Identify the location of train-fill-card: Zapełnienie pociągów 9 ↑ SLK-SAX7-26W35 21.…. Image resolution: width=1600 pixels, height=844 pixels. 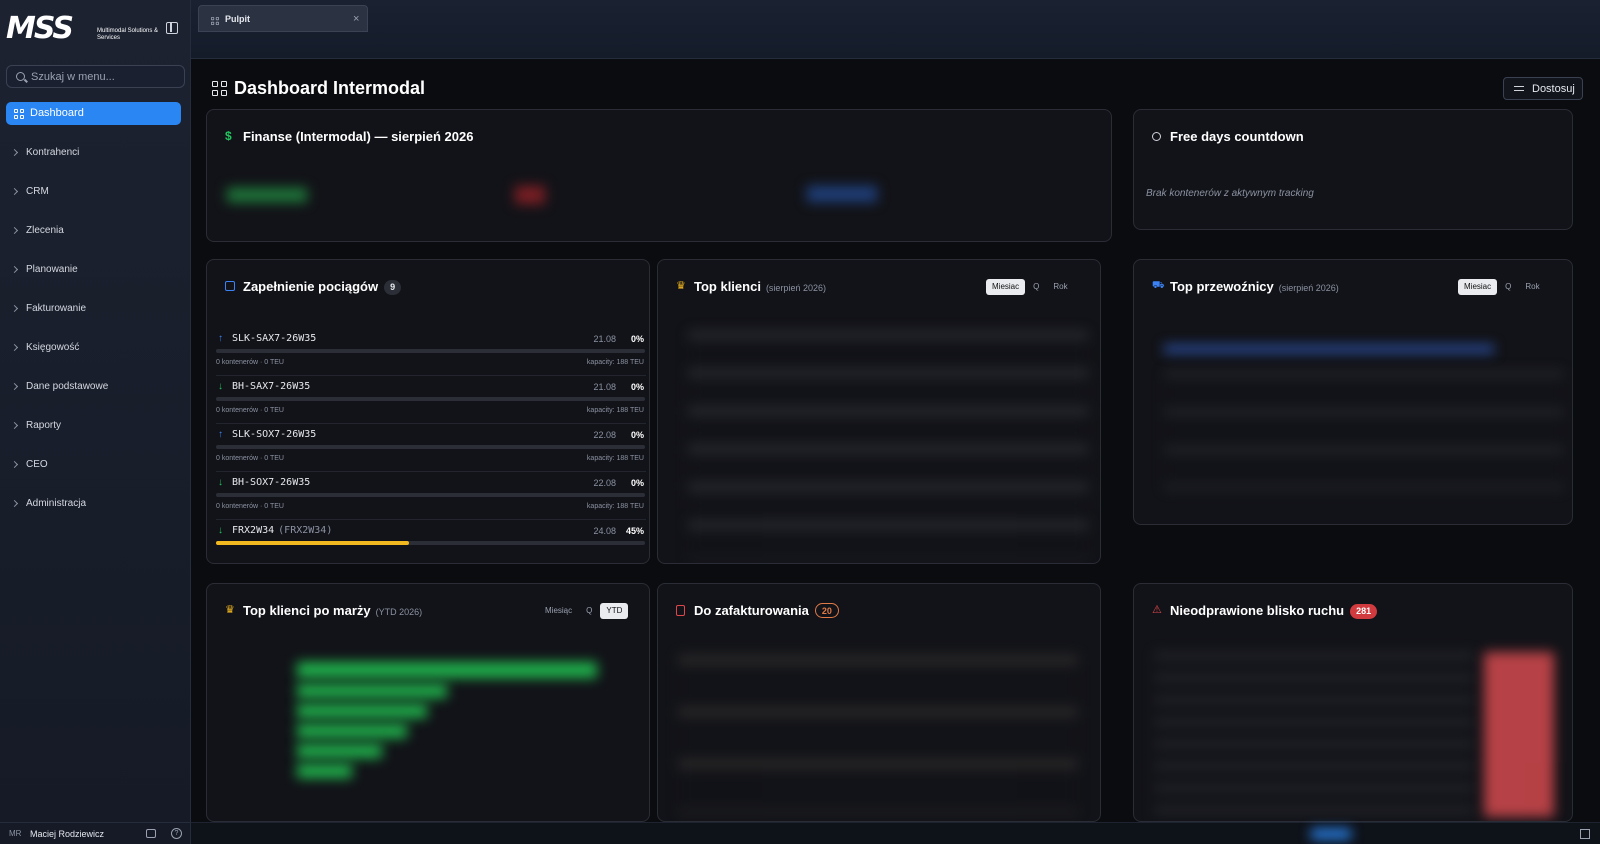
(428, 411).